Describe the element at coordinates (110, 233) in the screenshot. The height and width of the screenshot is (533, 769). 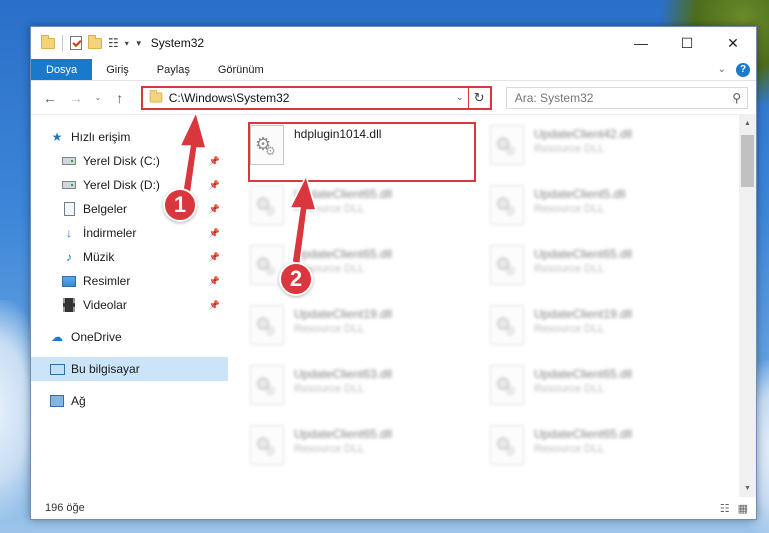
I see `sidebar-item-label: İndirmeler` at that location.